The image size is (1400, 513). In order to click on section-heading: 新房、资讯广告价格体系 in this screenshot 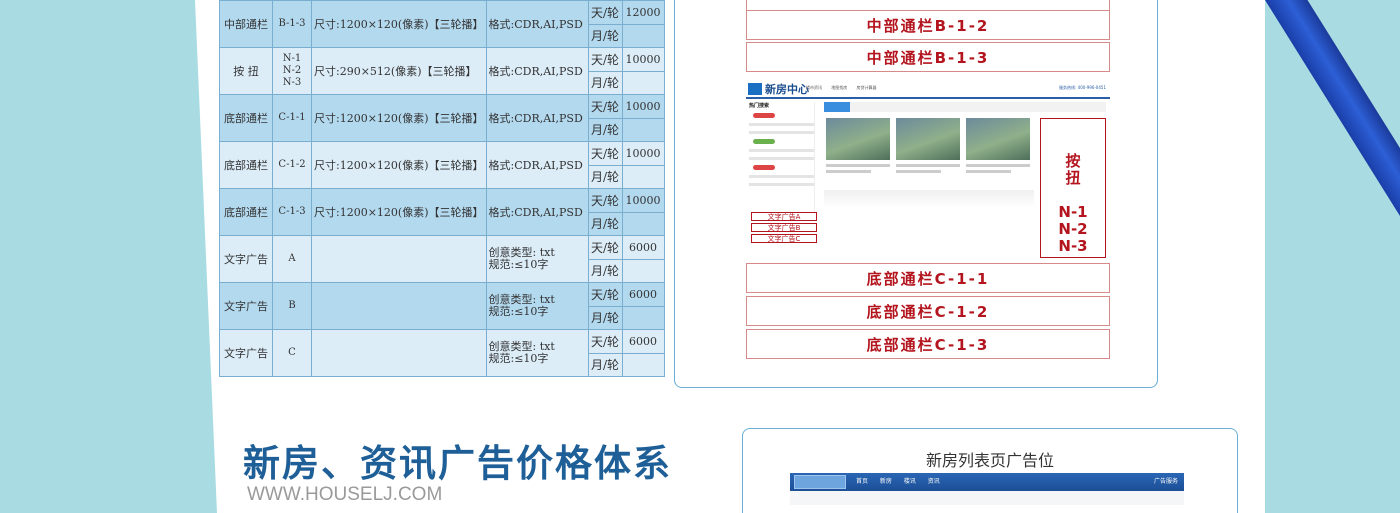, I will do `click(457, 463)`.